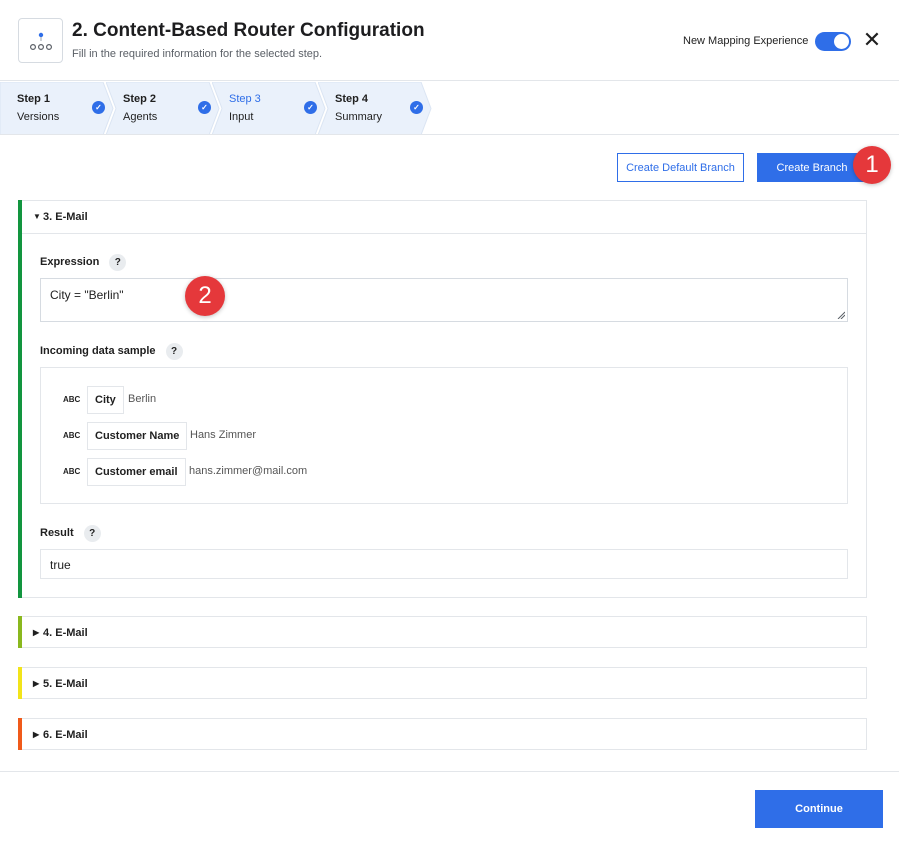  Describe the element at coordinates (841, 315) in the screenshot. I see `resize-grip-icon` at that location.